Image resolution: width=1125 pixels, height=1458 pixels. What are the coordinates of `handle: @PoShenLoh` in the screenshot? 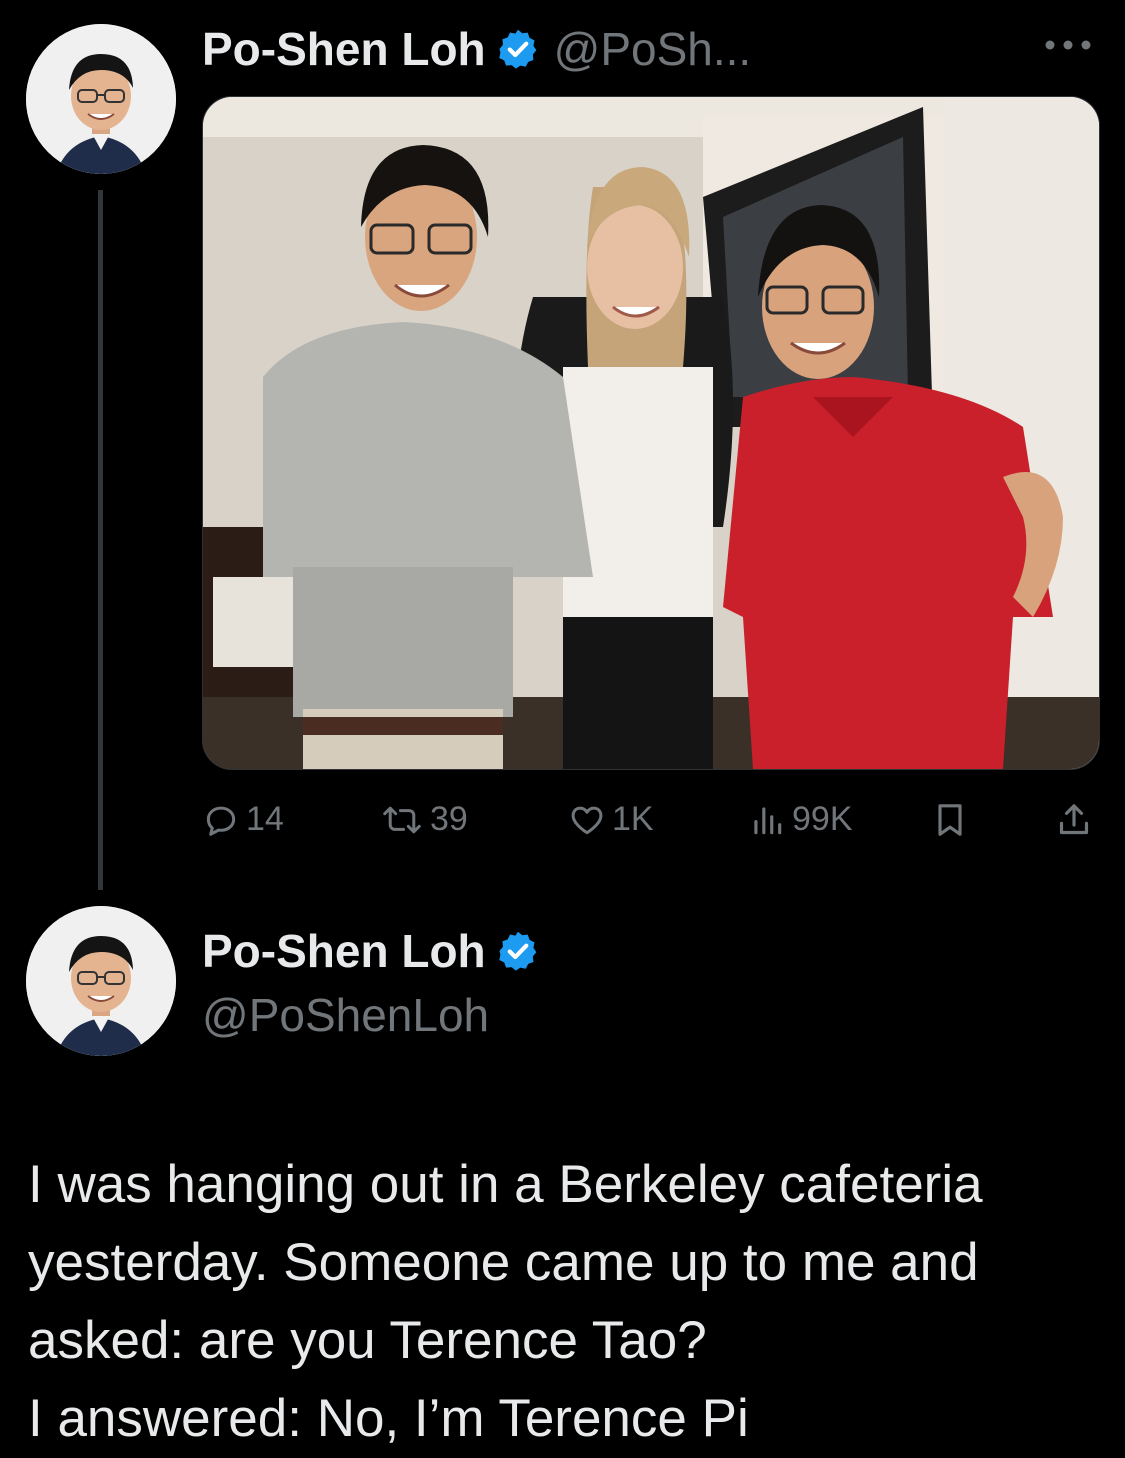 It's located at (345, 1015).